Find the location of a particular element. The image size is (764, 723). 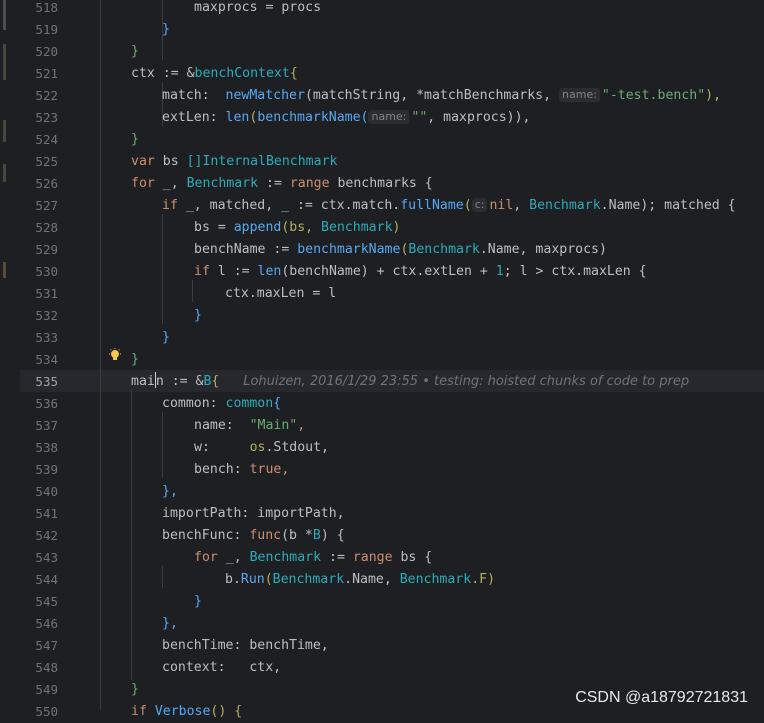

line-number: 538 is located at coordinates (46, 447).